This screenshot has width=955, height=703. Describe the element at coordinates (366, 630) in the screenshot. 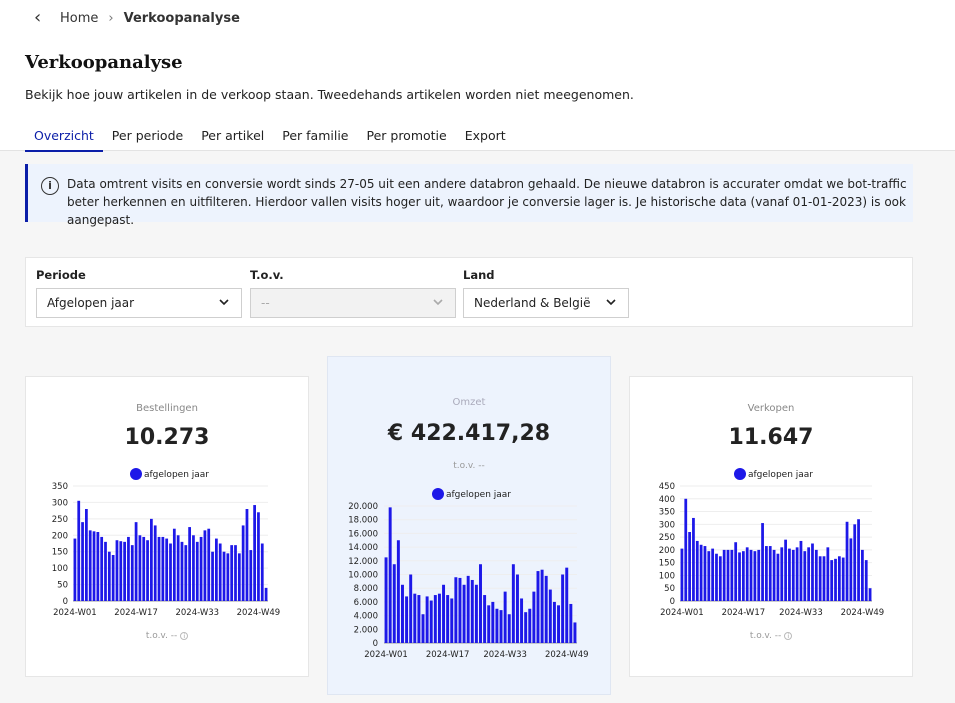

I see `y-tick-label: 2.000` at that location.